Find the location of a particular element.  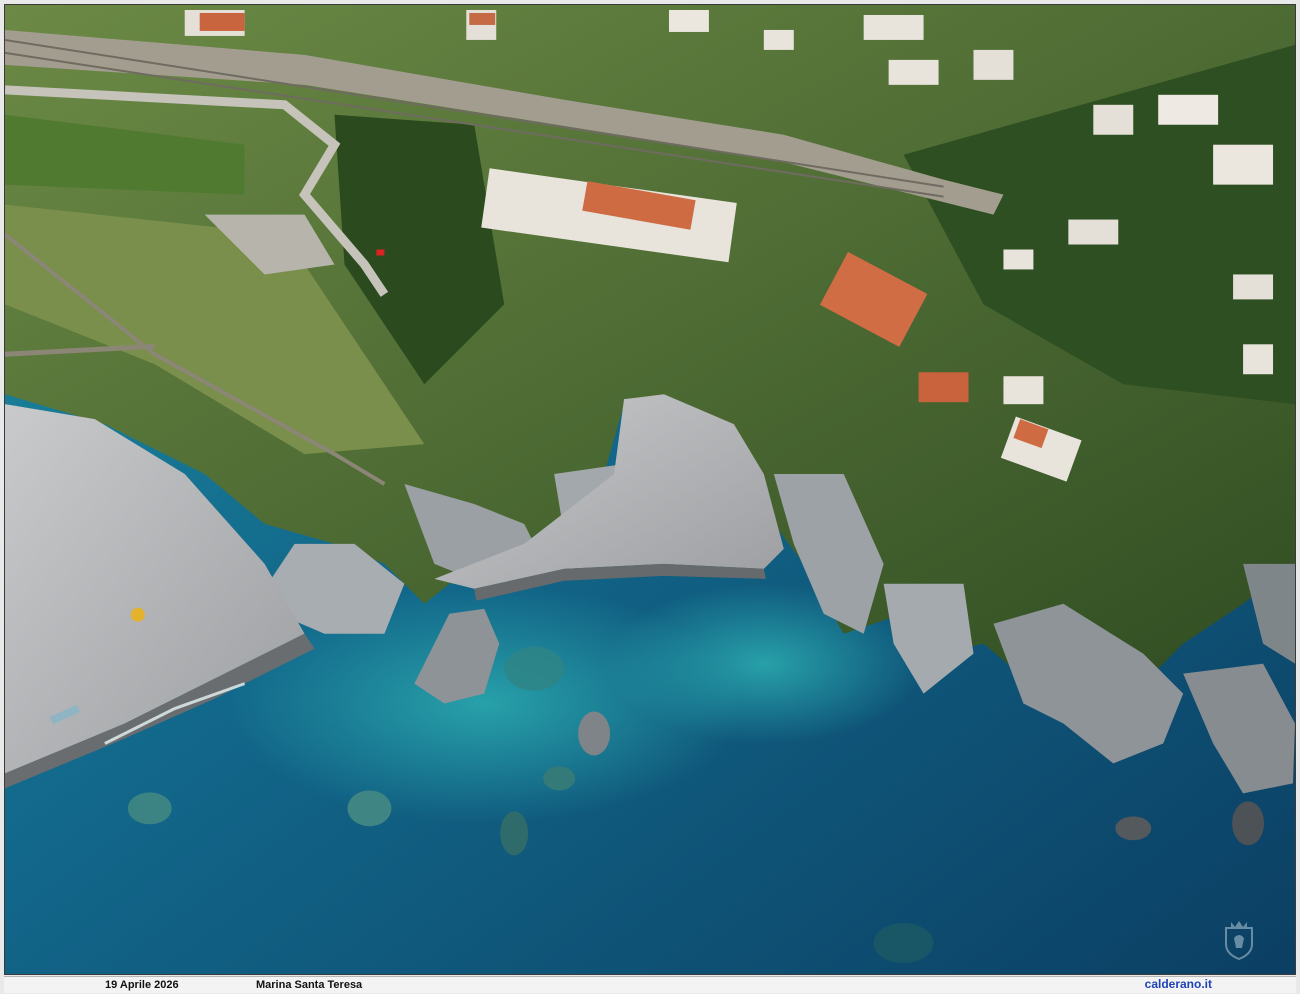

site-credit: calderano.it is located at coordinates (1178, 984).